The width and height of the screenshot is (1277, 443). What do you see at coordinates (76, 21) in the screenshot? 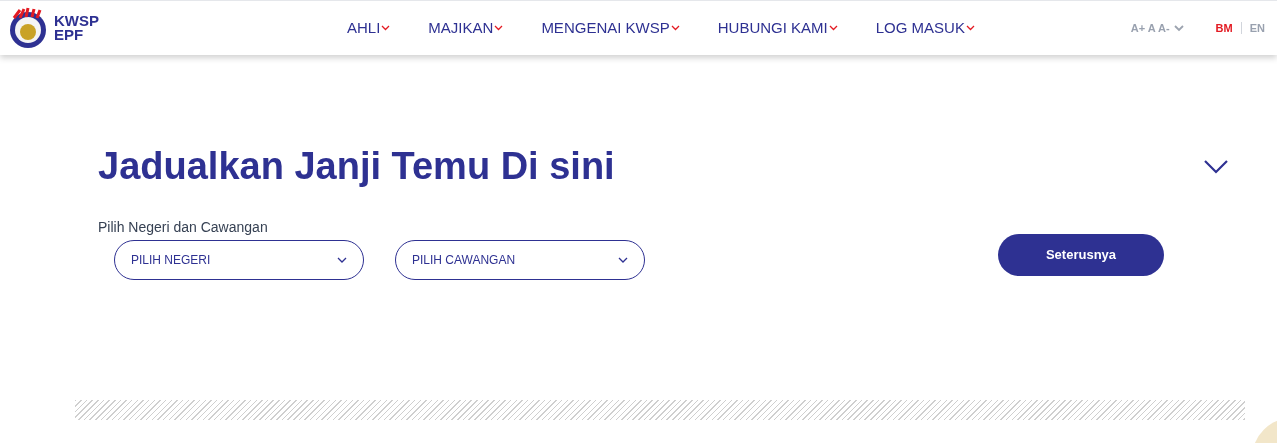
I see `logo-text: KWSP` at bounding box center [76, 21].